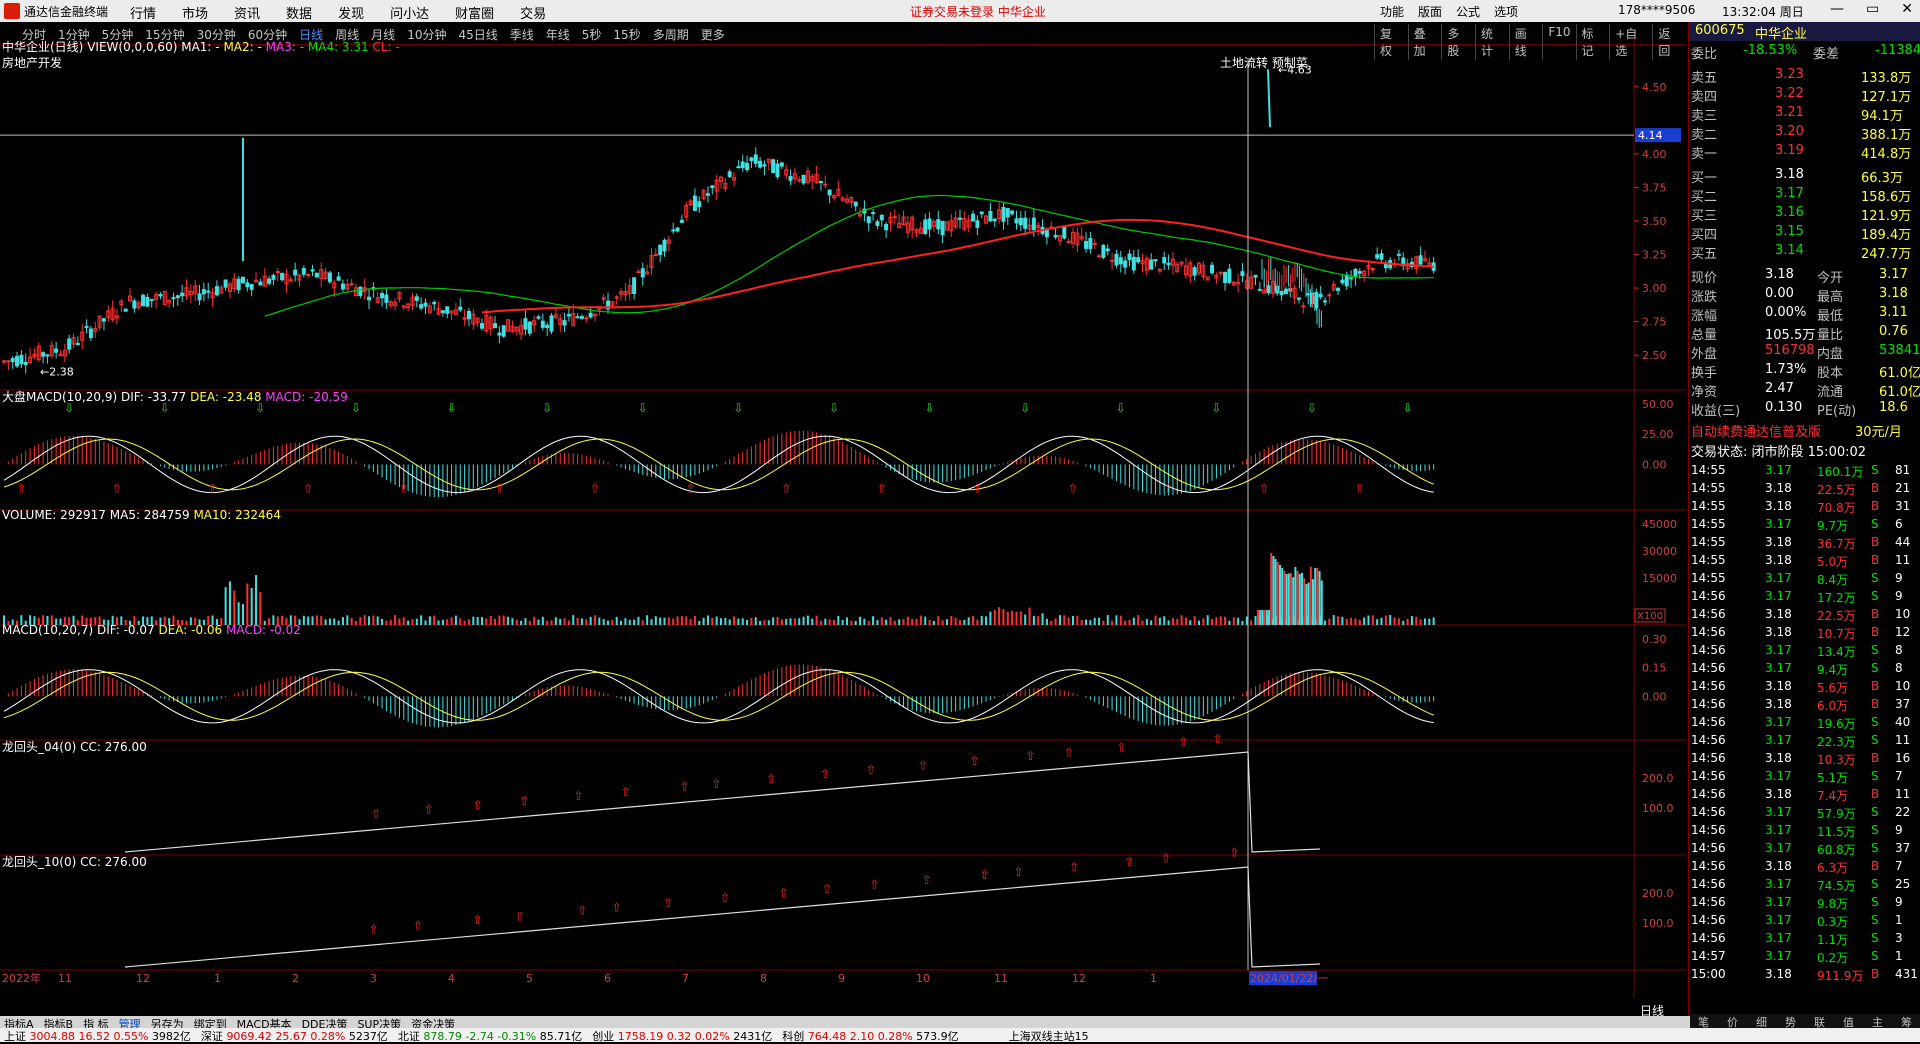  Describe the element at coordinates (1804, 195) in the screenshot. I see `bid-row: 买二 3.17 158.6万` at that location.